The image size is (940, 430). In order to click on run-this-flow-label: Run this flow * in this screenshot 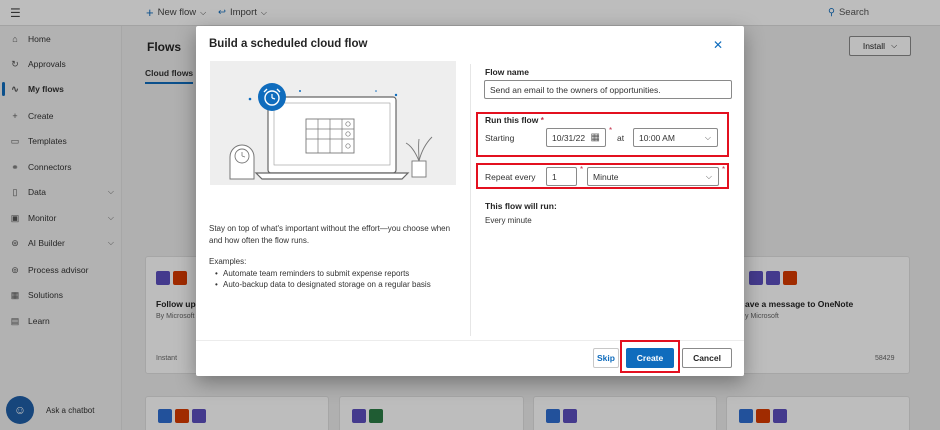, I will do `click(514, 120)`.